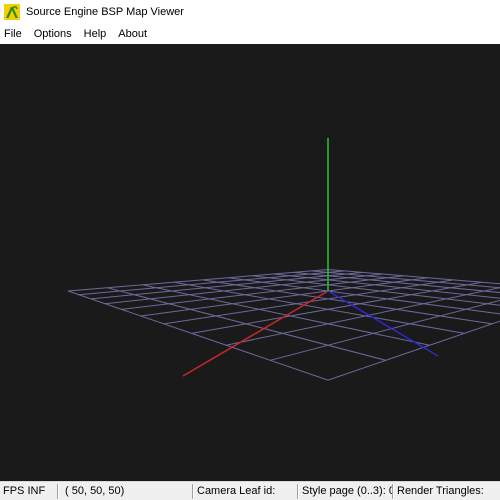 This screenshot has height=500, width=500. Describe the element at coordinates (250, 34) in the screenshot. I see `menu-bar: File Options Help About` at that location.